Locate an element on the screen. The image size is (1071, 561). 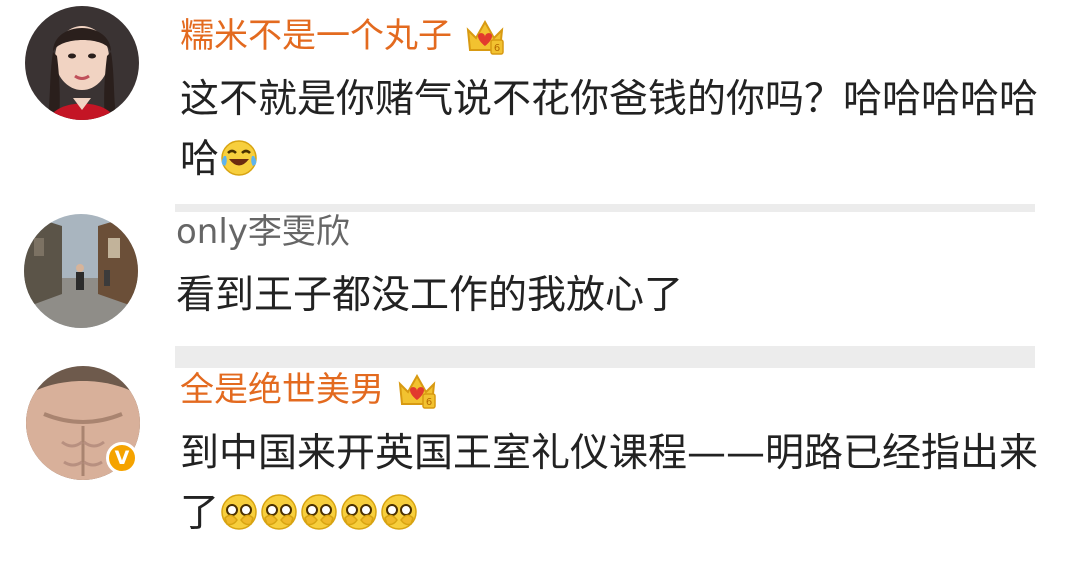
comment-text-content: 看到王子都没工作的我放心了 is located at coordinates (430, 295).